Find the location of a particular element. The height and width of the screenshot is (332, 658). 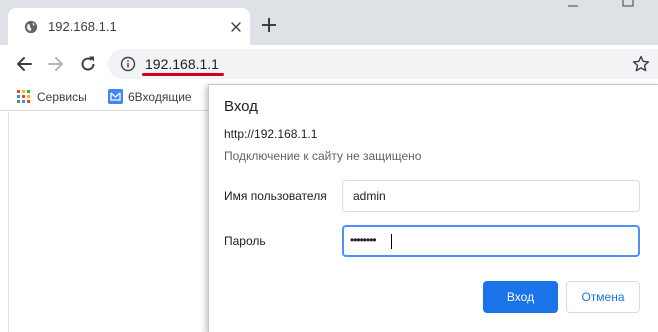

bookmark-inbox: 6Входящие is located at coordinates (153, 97).